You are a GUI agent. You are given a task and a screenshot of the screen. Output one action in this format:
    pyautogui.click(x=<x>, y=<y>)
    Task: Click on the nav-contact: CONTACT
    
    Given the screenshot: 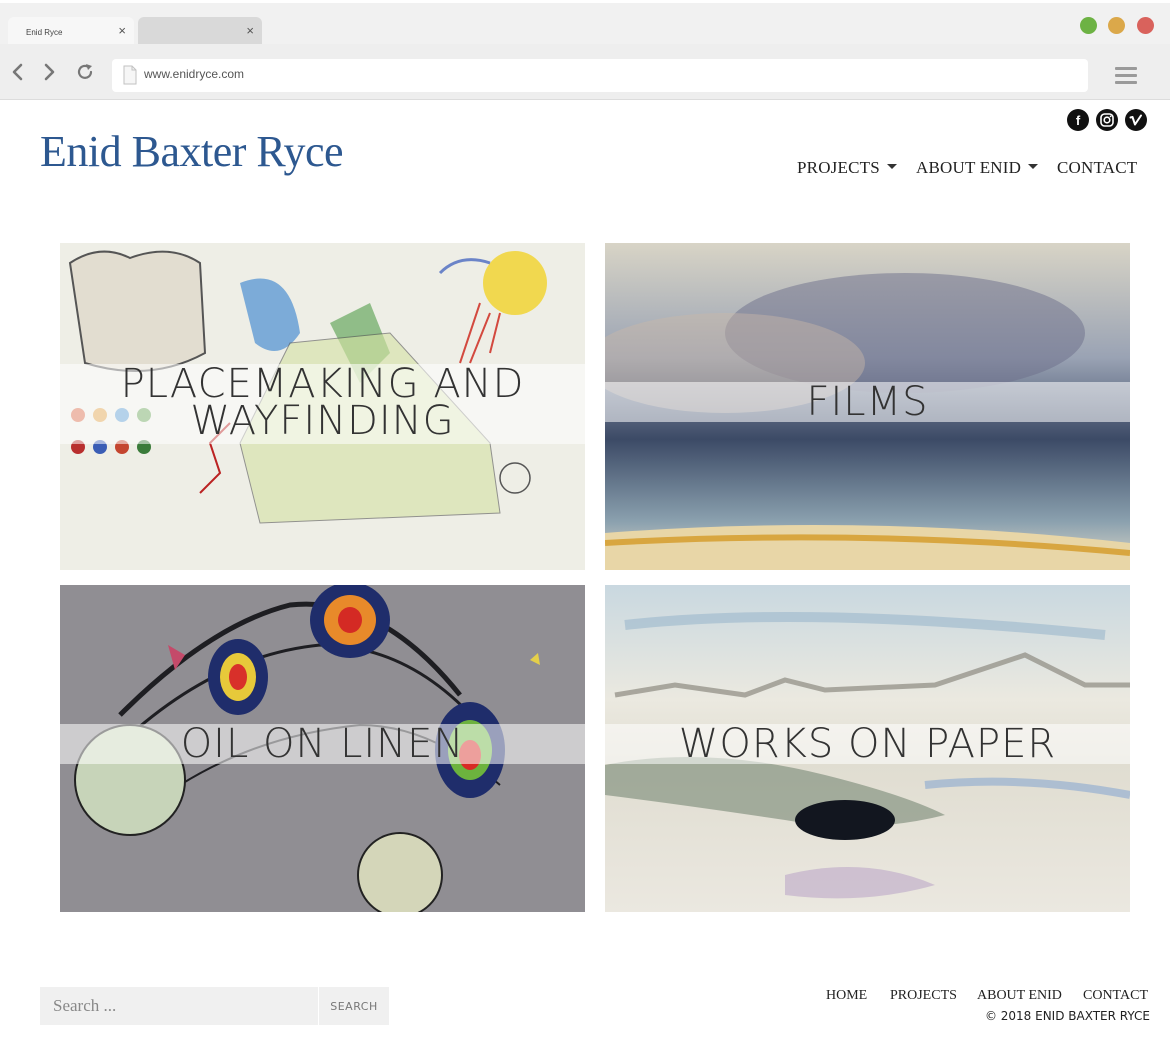 What is the action you would take?
    pyautogui.click(x=1097, y=168)
    